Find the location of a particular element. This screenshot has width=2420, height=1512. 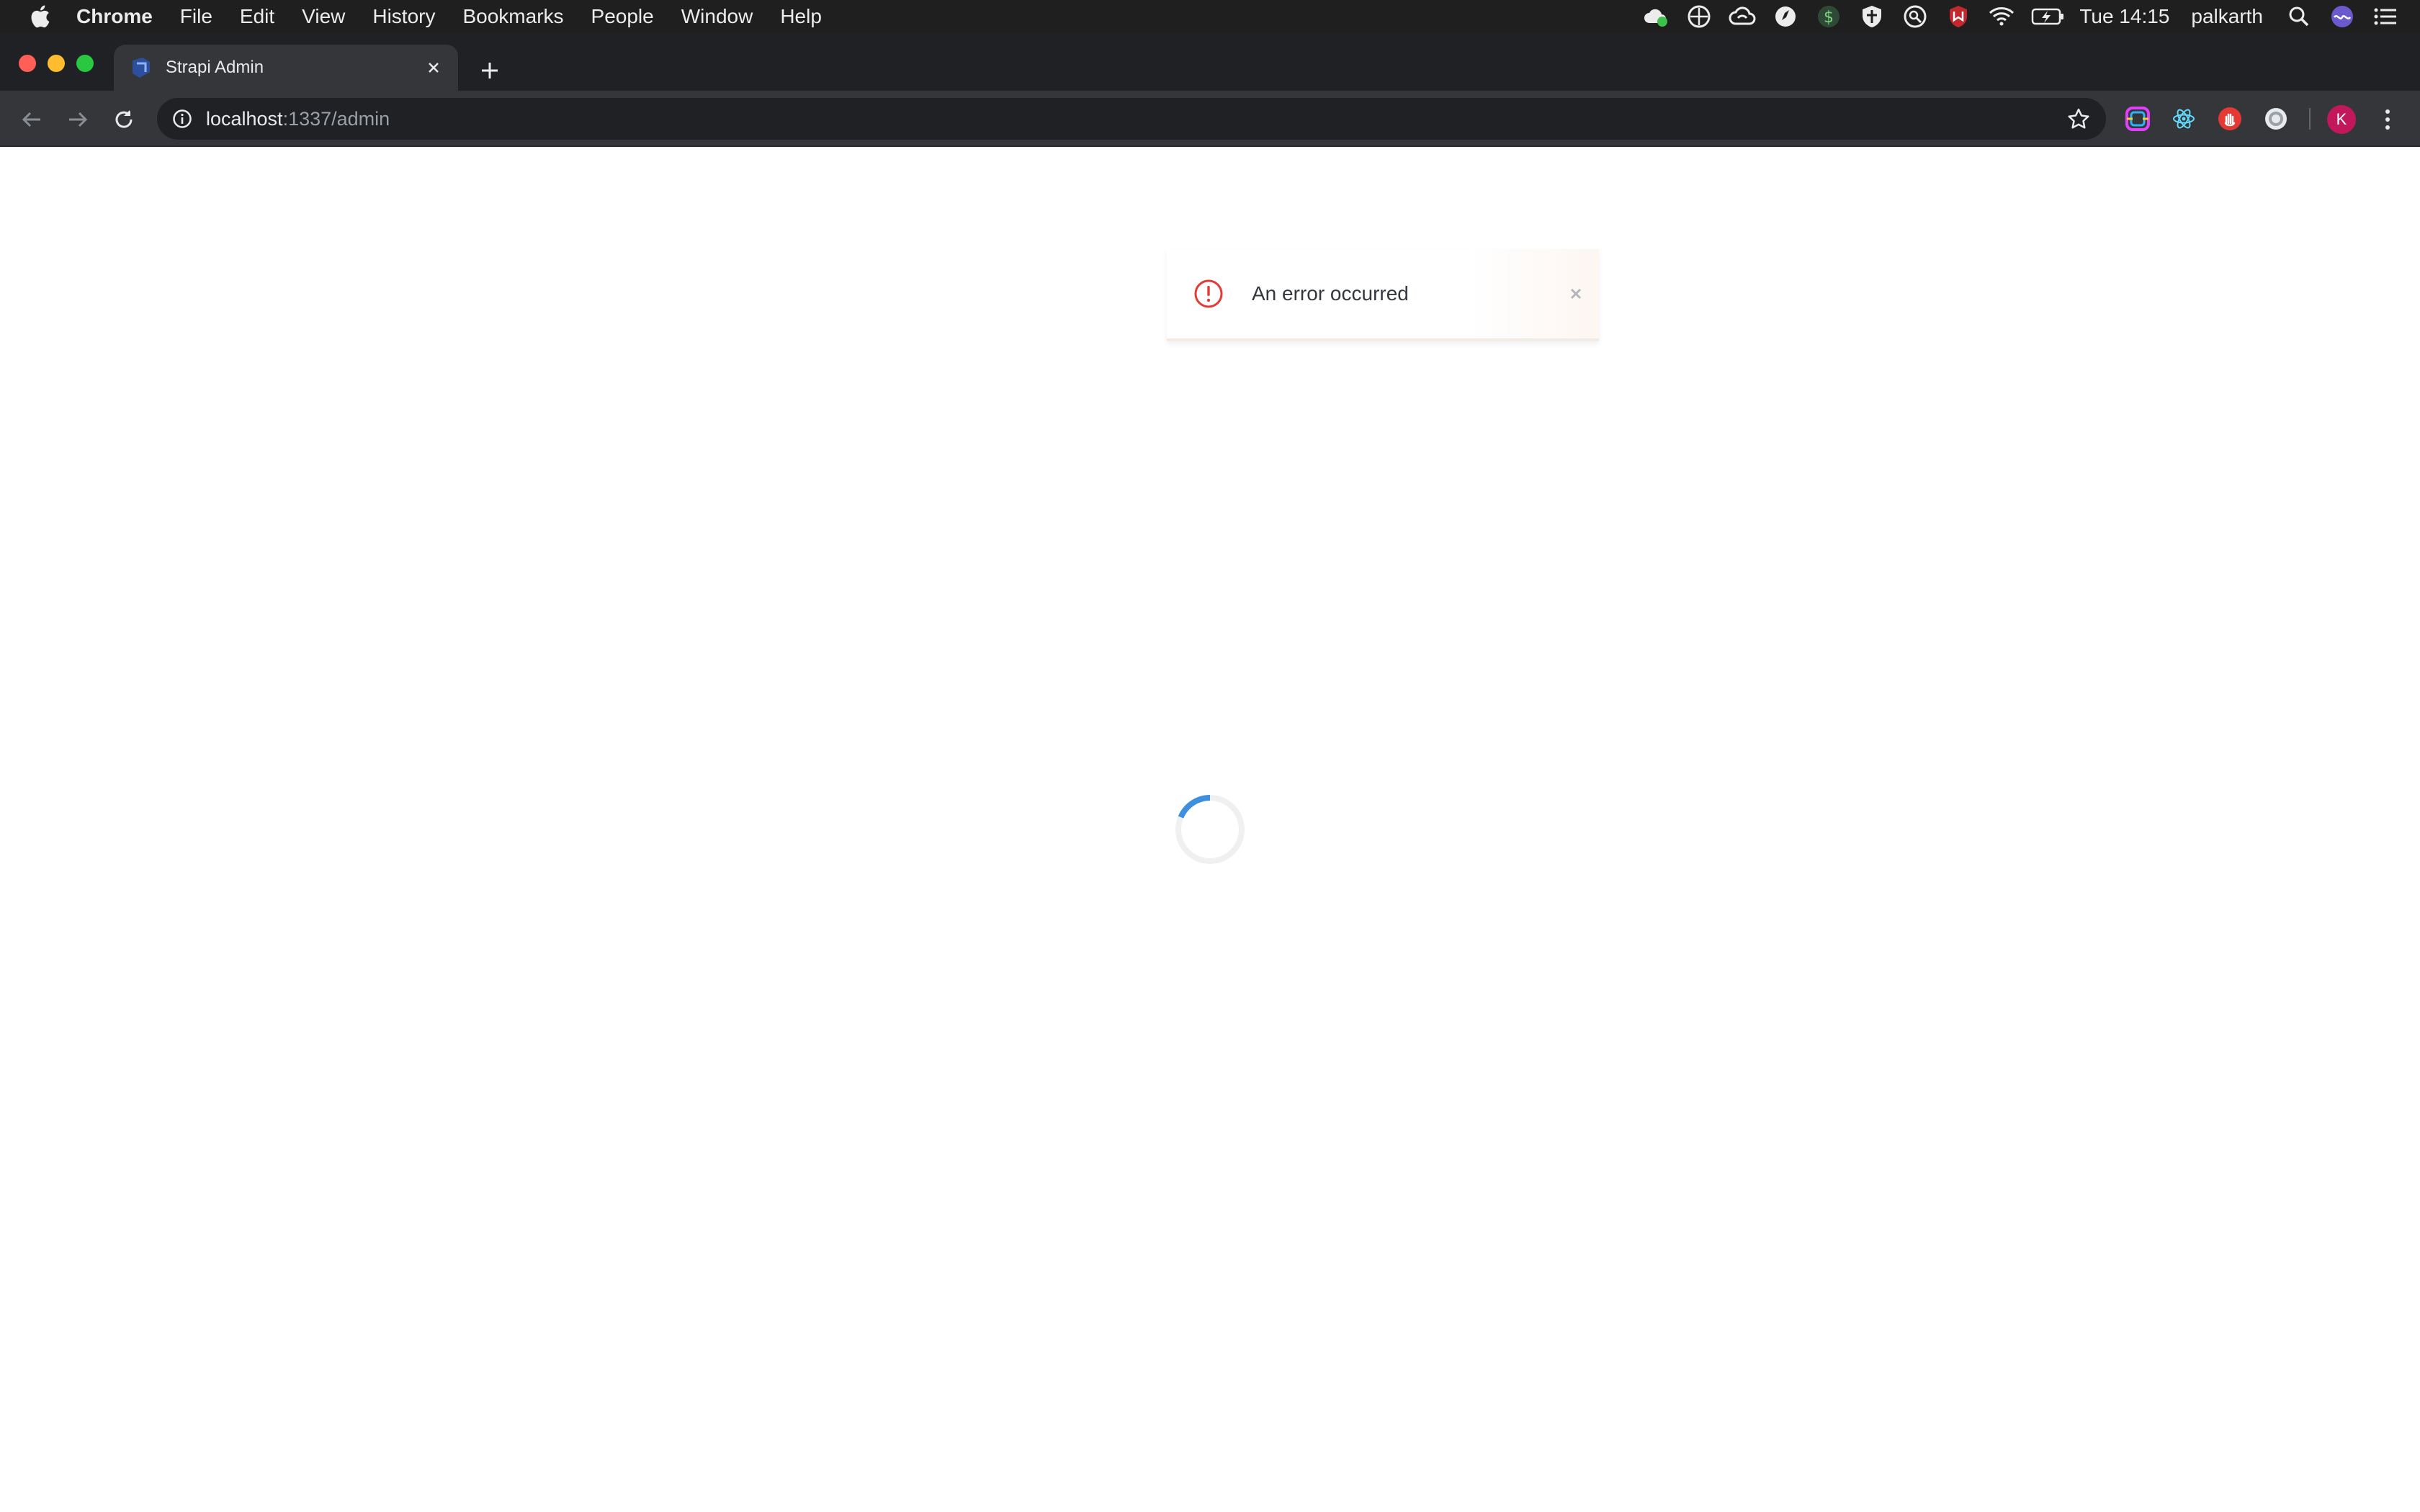

compass-icon is located at coordinates (1785, 16).